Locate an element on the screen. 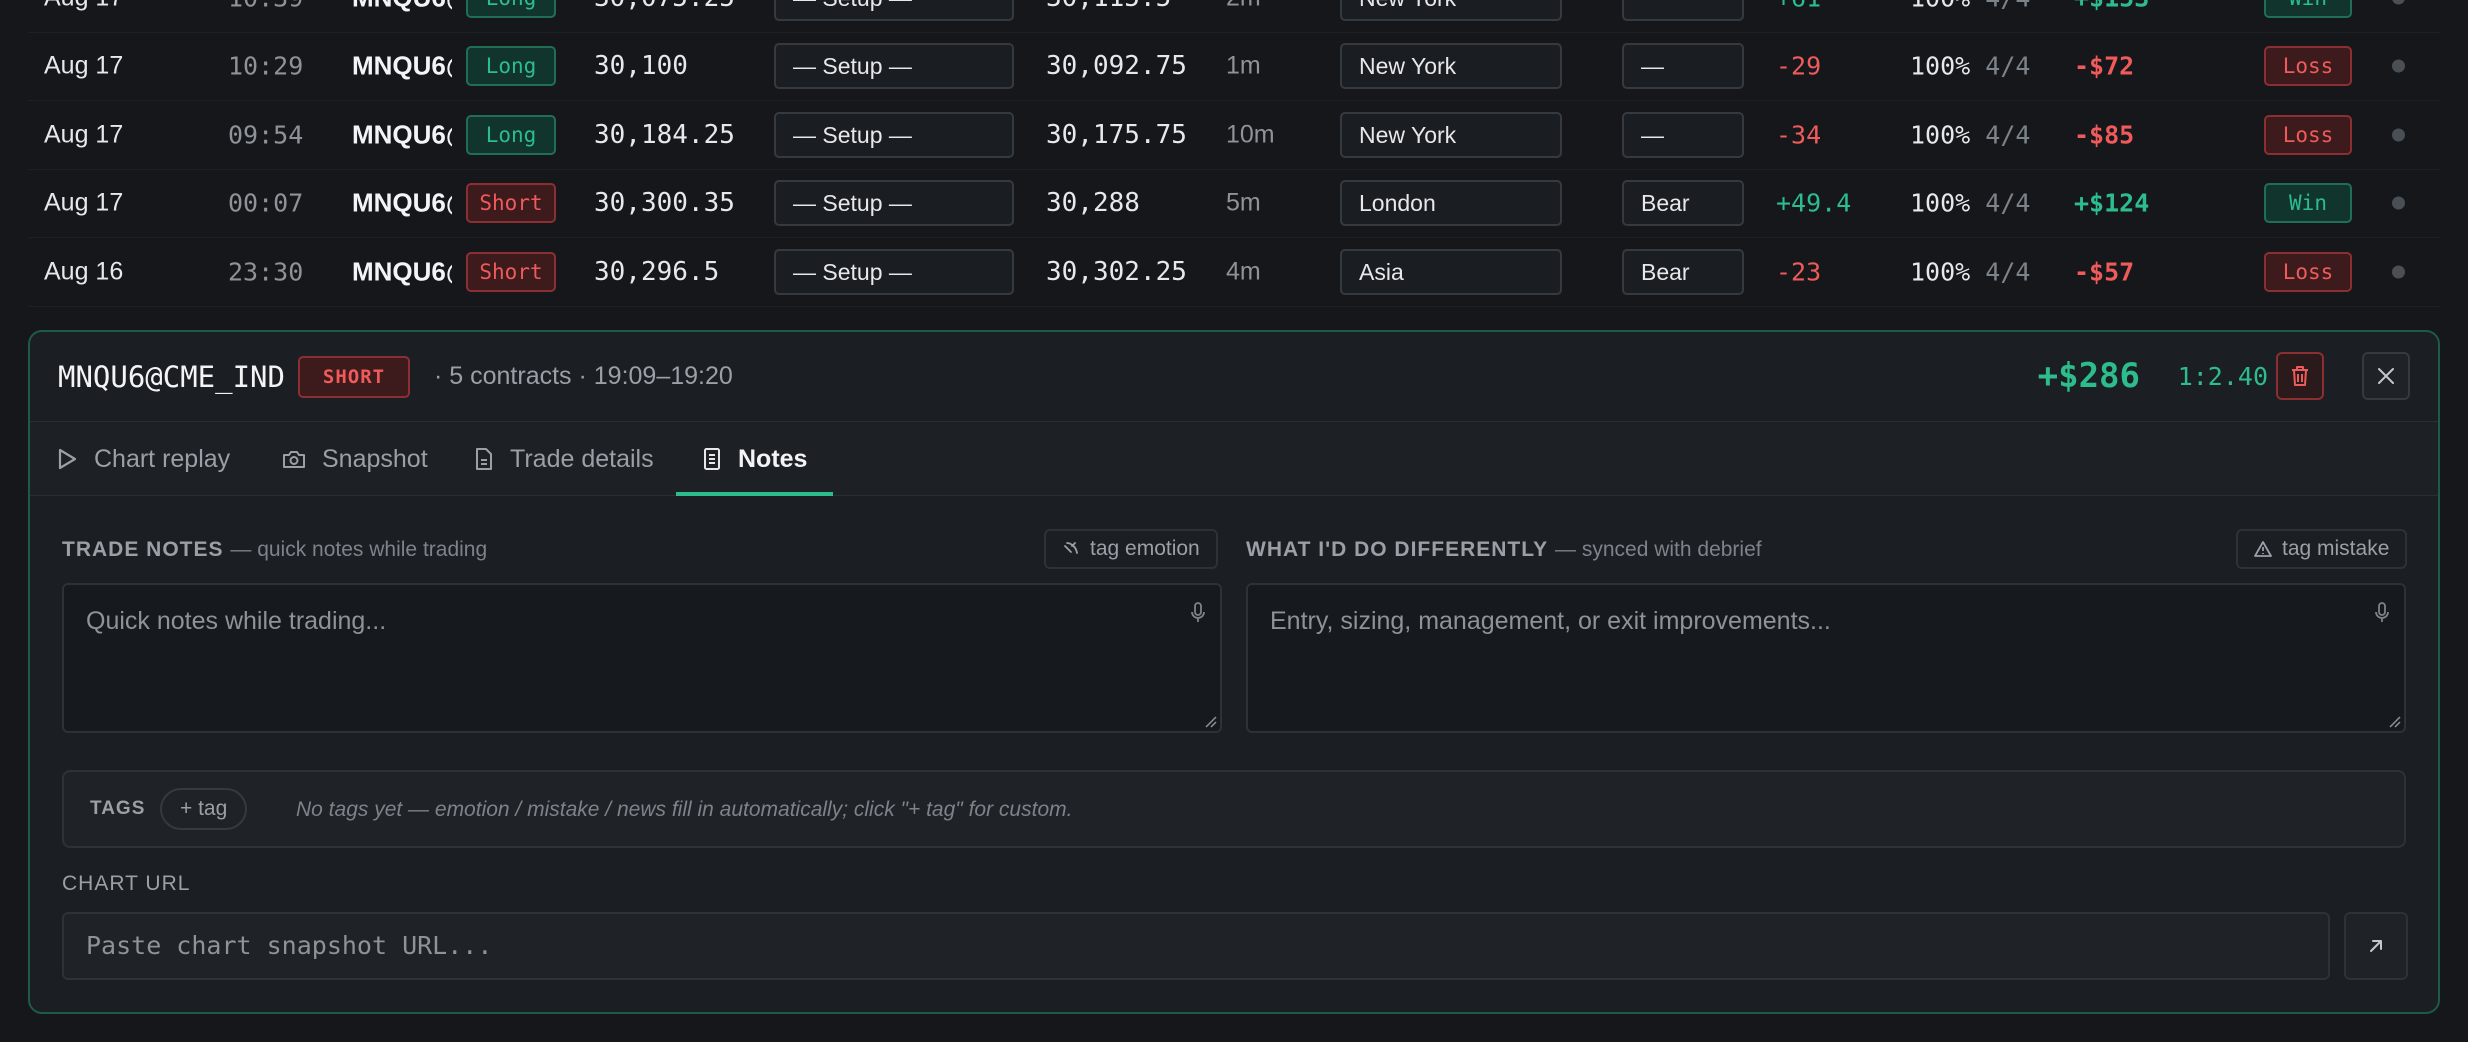 This screenshot has height=1042, width=2468. trade-time: 10:29 is located at coordinates (266, 66).